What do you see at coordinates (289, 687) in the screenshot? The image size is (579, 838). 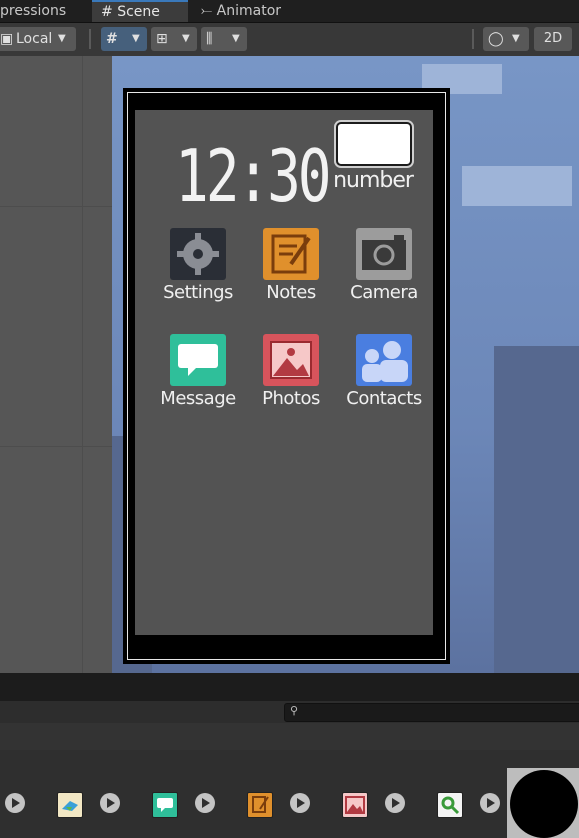 I see `panel-header` at bounding box center [289, 687].